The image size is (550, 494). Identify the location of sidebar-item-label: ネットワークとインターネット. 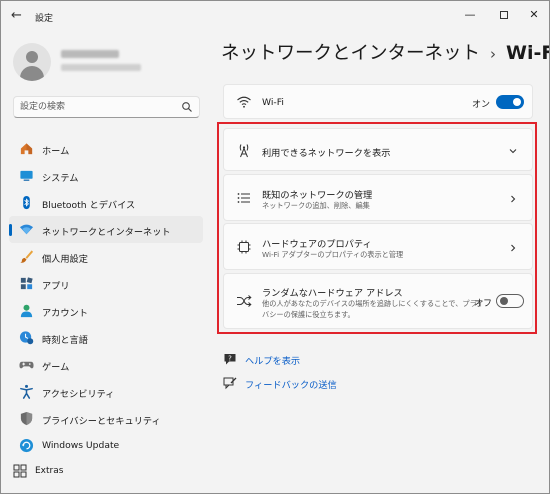
(106, 232).